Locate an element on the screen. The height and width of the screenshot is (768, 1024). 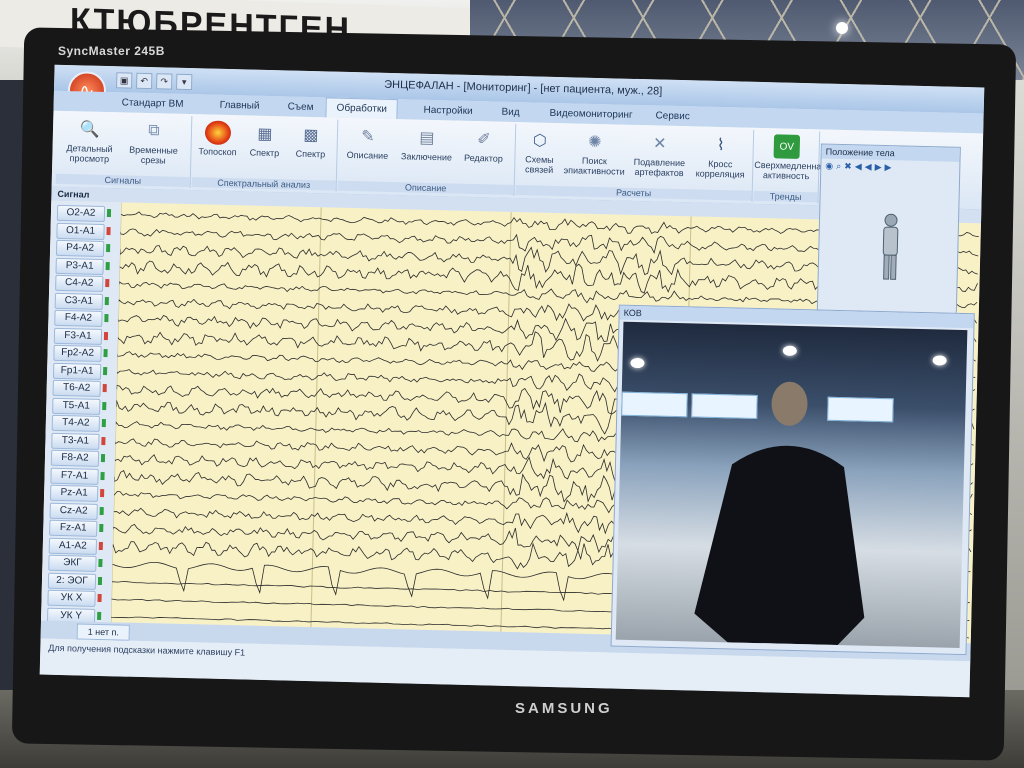
topograph-button: Топоскоп is located at coordinates (217, 138).